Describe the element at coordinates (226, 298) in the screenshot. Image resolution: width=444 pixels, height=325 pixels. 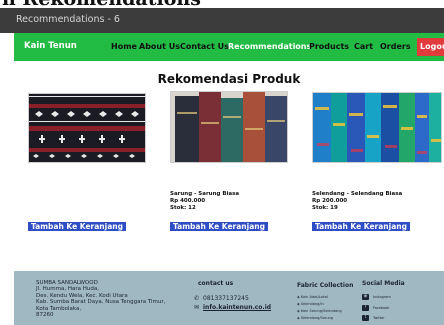
I see `phone-number: 081337137245` at that location.